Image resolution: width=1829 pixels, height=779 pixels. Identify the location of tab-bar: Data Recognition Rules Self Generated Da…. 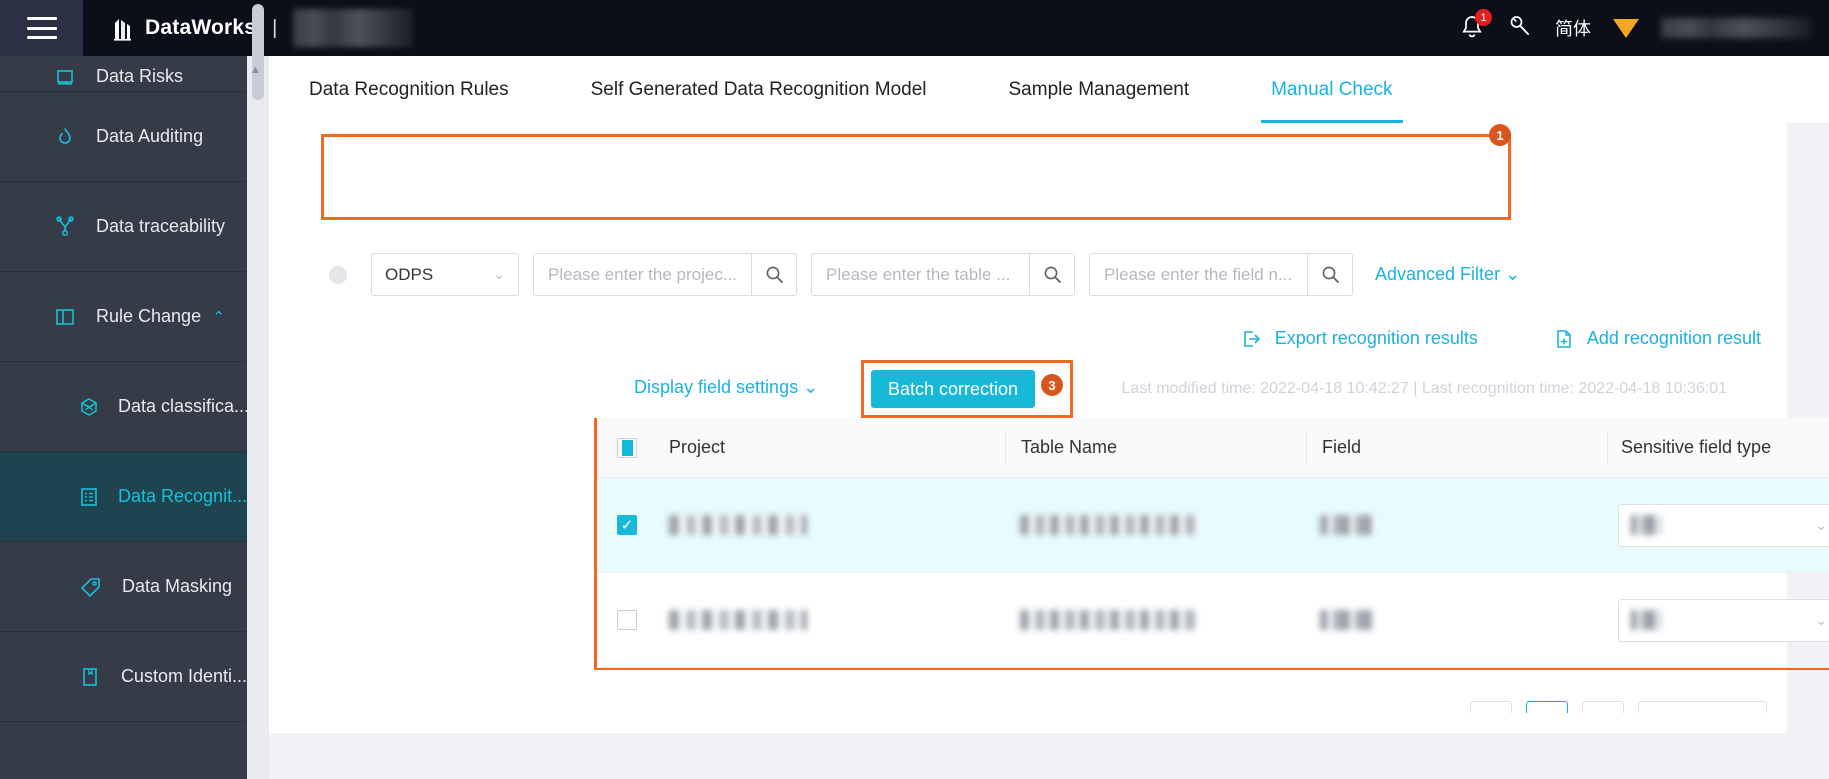
(1049, 89).